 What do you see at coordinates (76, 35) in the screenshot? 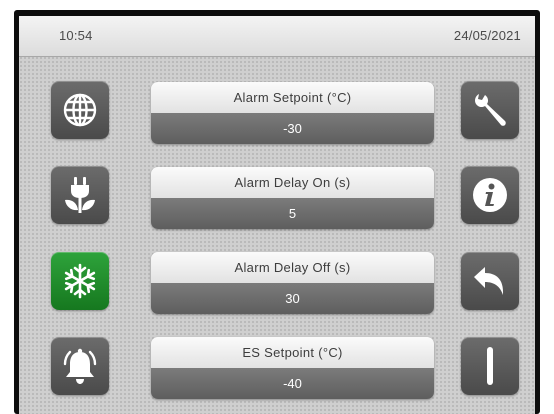
I see `clock-time: 10:54` at bounding box center [76, 35].